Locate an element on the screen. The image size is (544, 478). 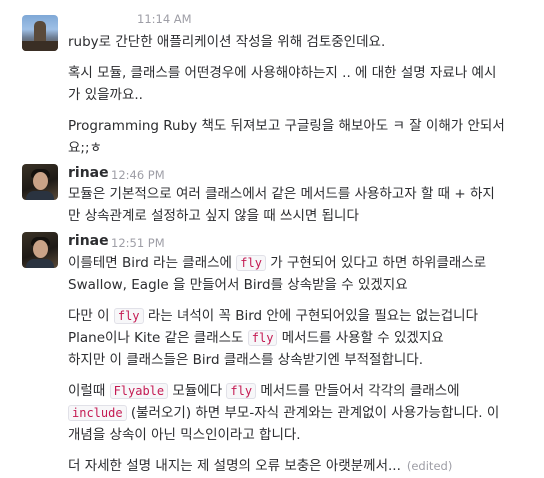
edited-label: (edited) is located at coordinates (429, 466).